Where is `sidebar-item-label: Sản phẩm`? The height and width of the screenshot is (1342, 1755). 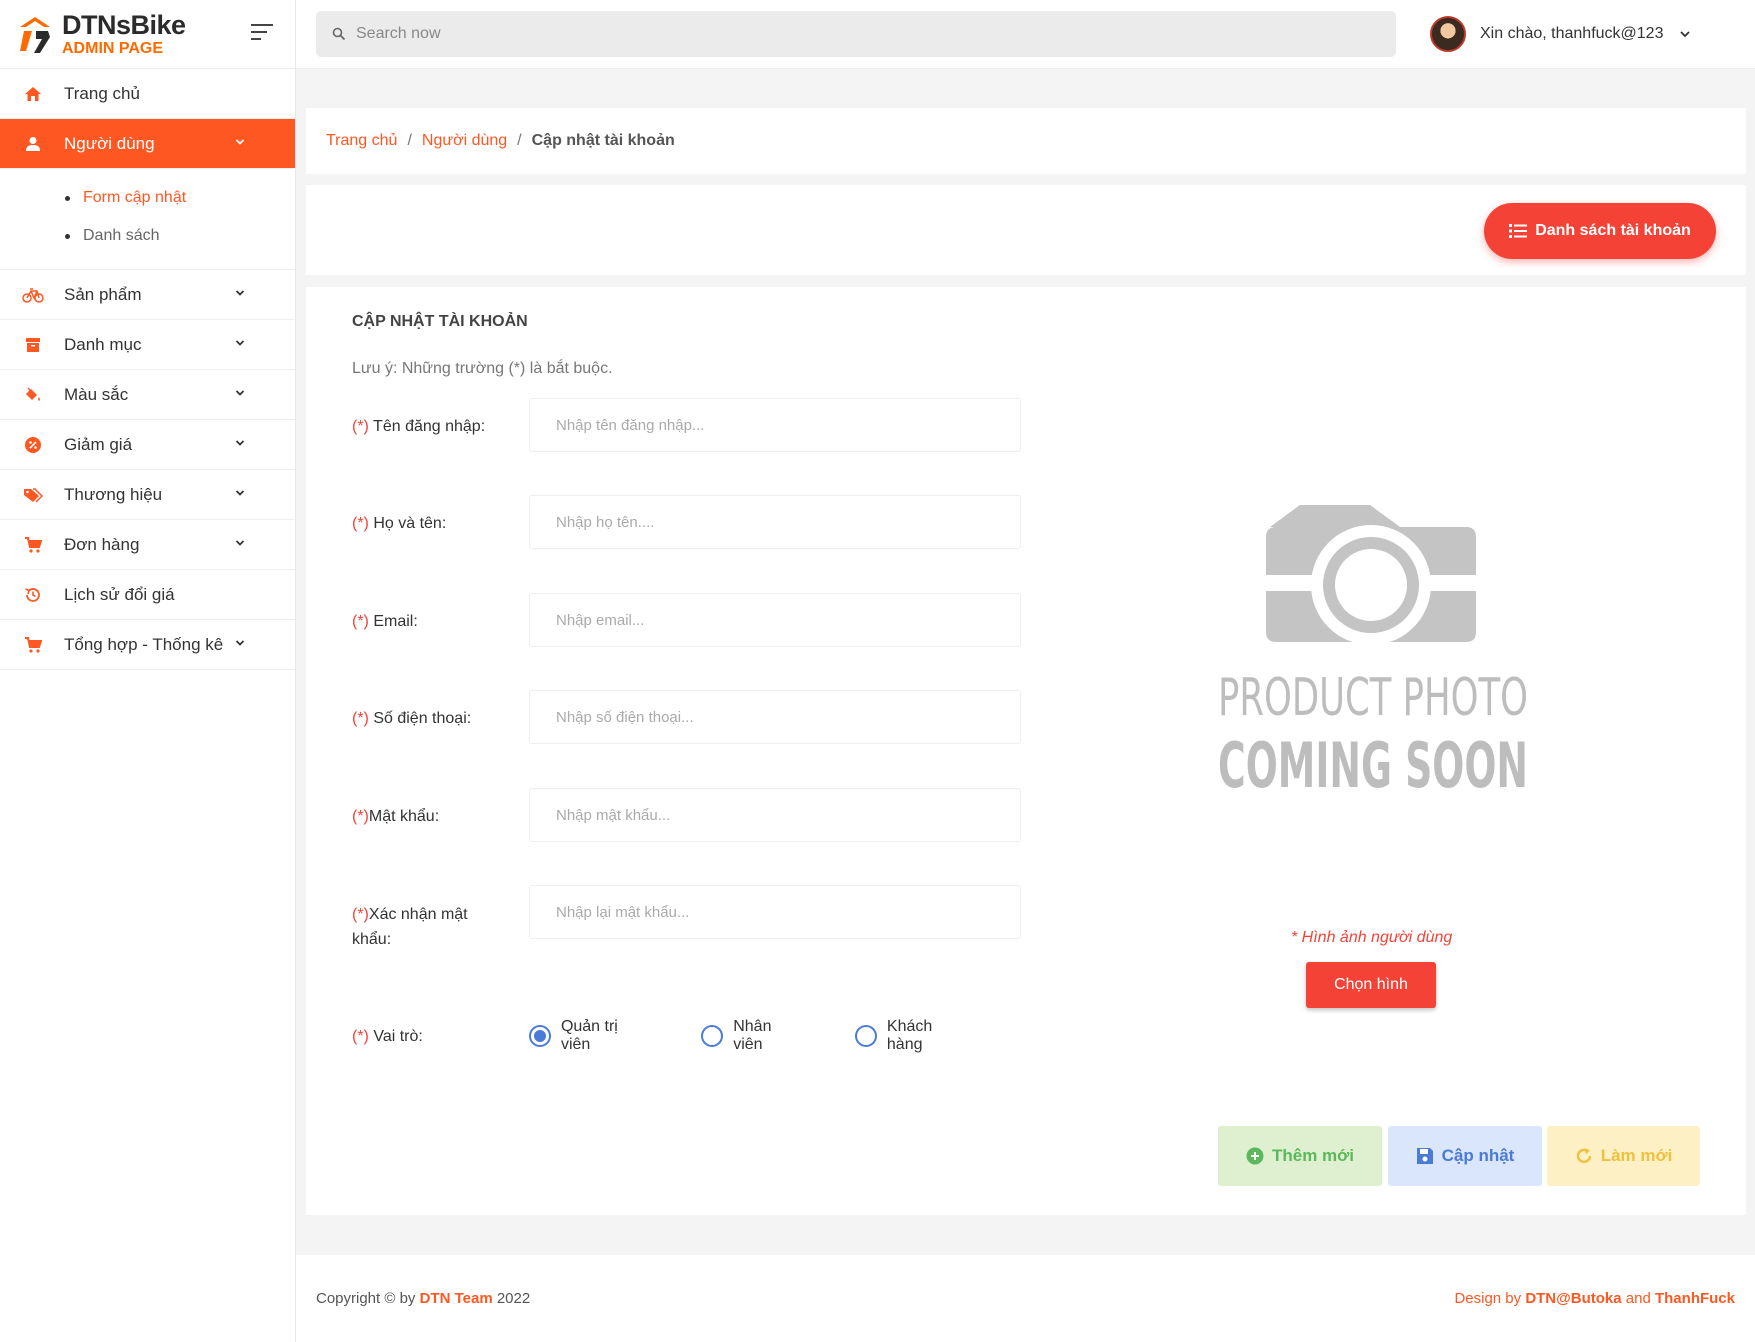
sidebar-item-label: Sản phẩm is located at coordinates (103, 294).